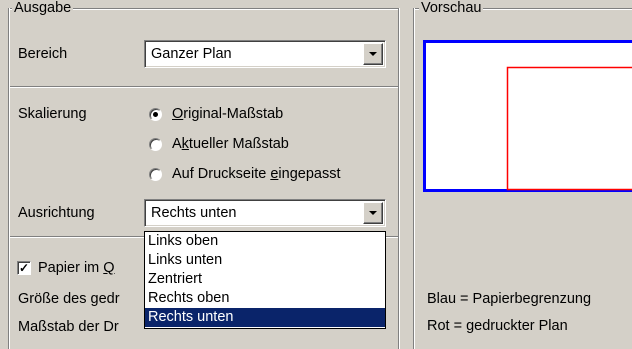 This screenshot has width=632, height=349. What do you see at coordinates (56, 213) in the screenshot?
I see `ausrichtung-label: Ausrichtung` at bounding box center [56, 213].